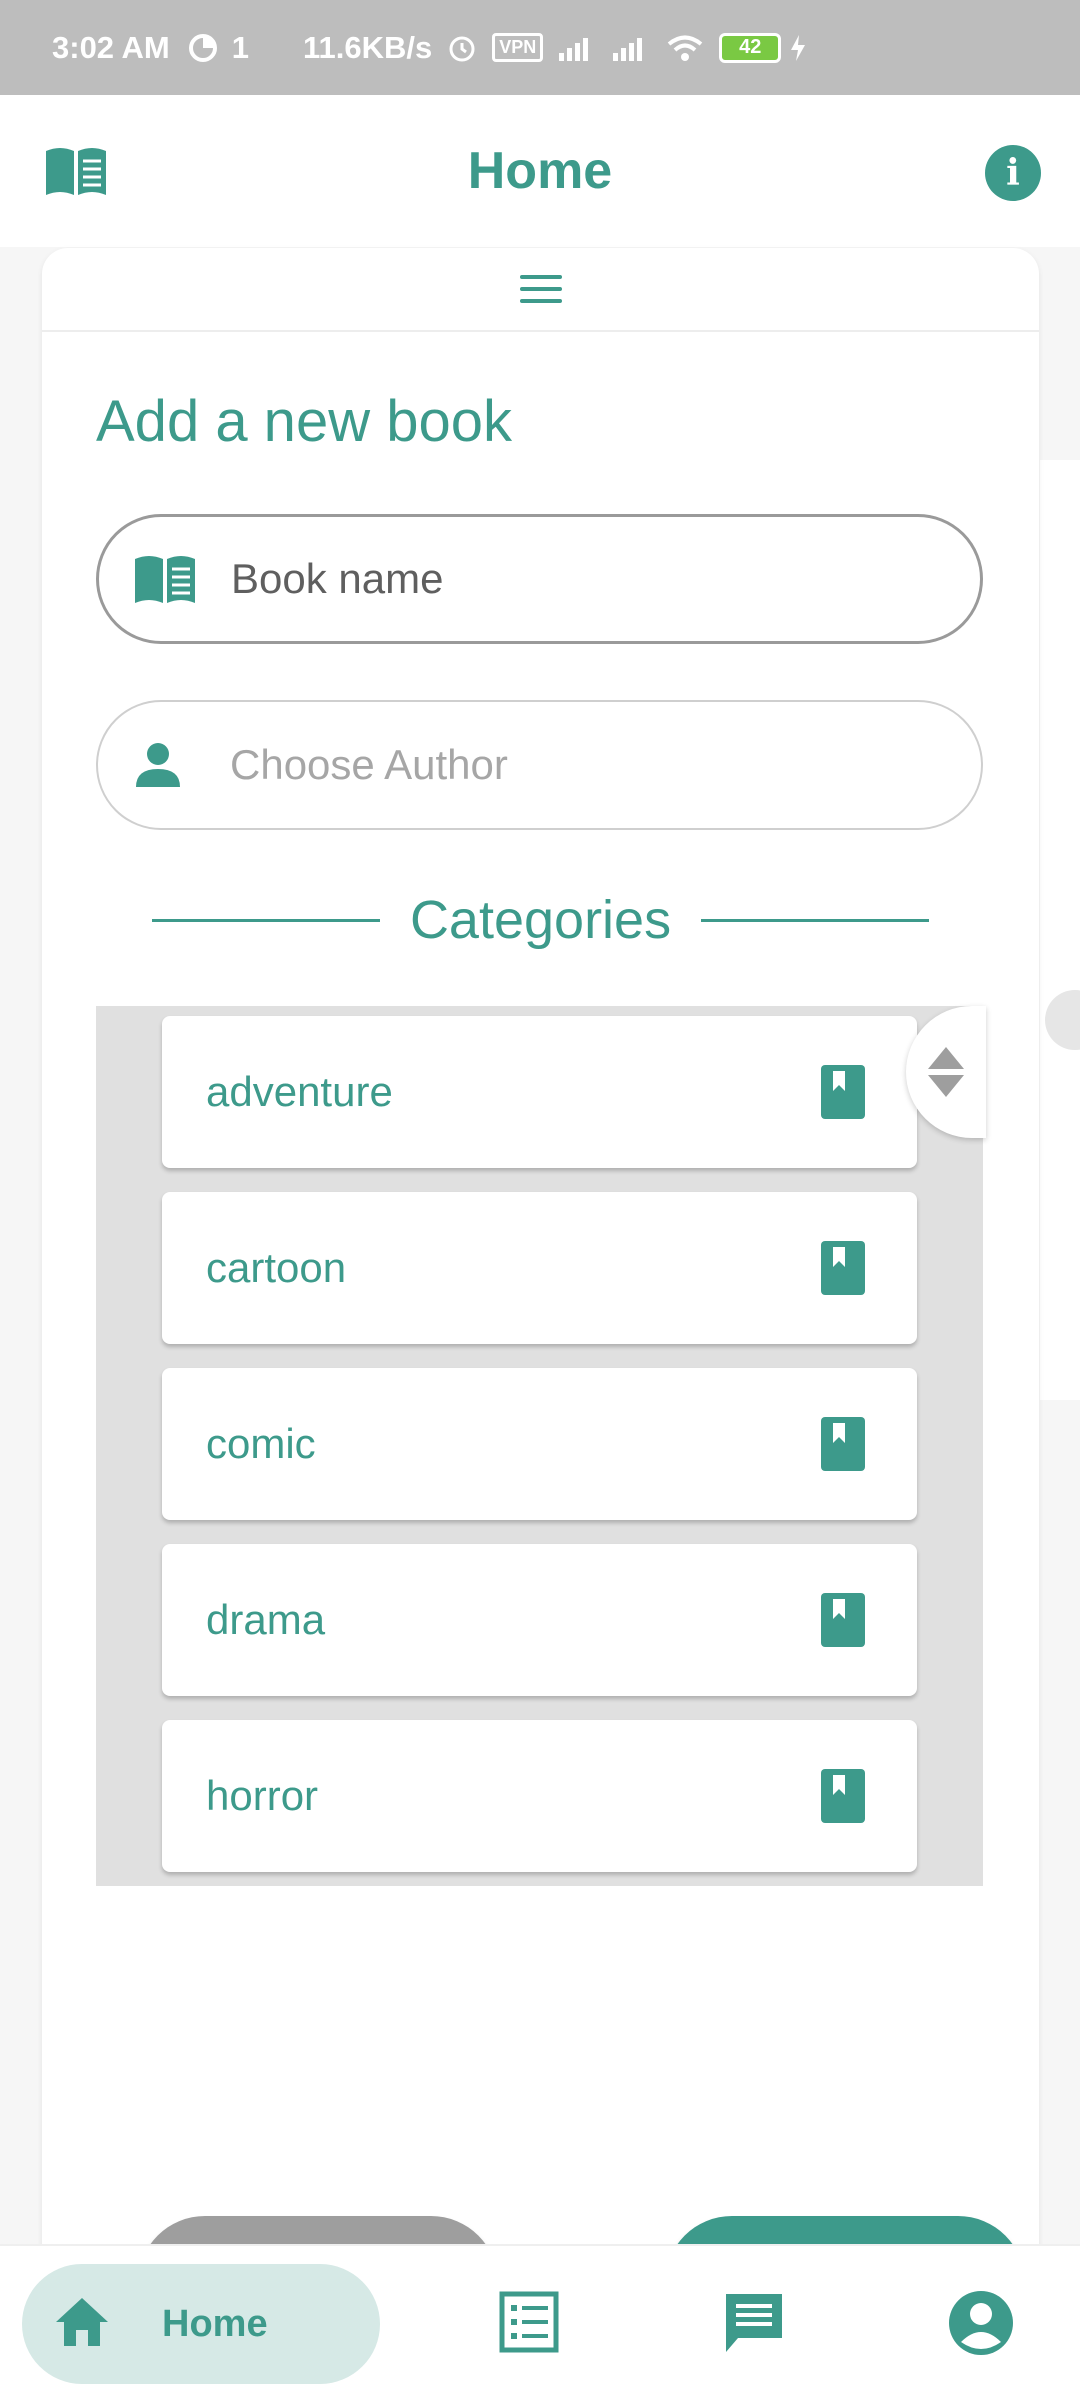 This screenshot has height=2400, width=1080. What do you see at coordinates (946, 1086) in the screenshot?
I see `scroll-down-icon` at bounding box center [946, 1086].